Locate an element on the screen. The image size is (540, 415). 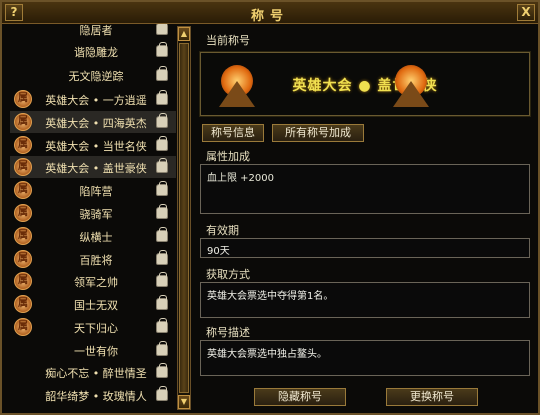
list-item-label: 领军之帅 is located at coordinates (96, 282).